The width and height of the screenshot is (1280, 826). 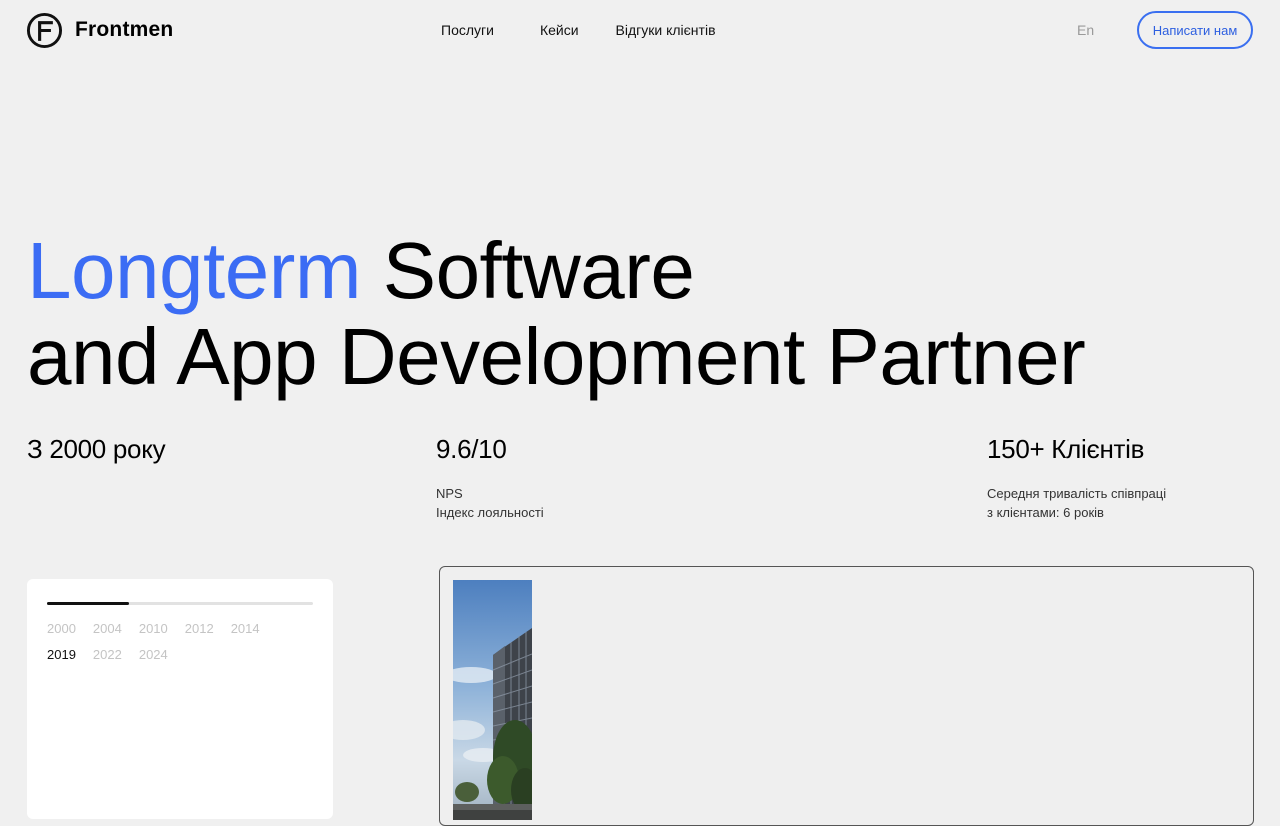 What do you see at coordinates (559, 30) in the screenshot?
I see `nav-cases: Кейси` at bounding box center [559, 30].